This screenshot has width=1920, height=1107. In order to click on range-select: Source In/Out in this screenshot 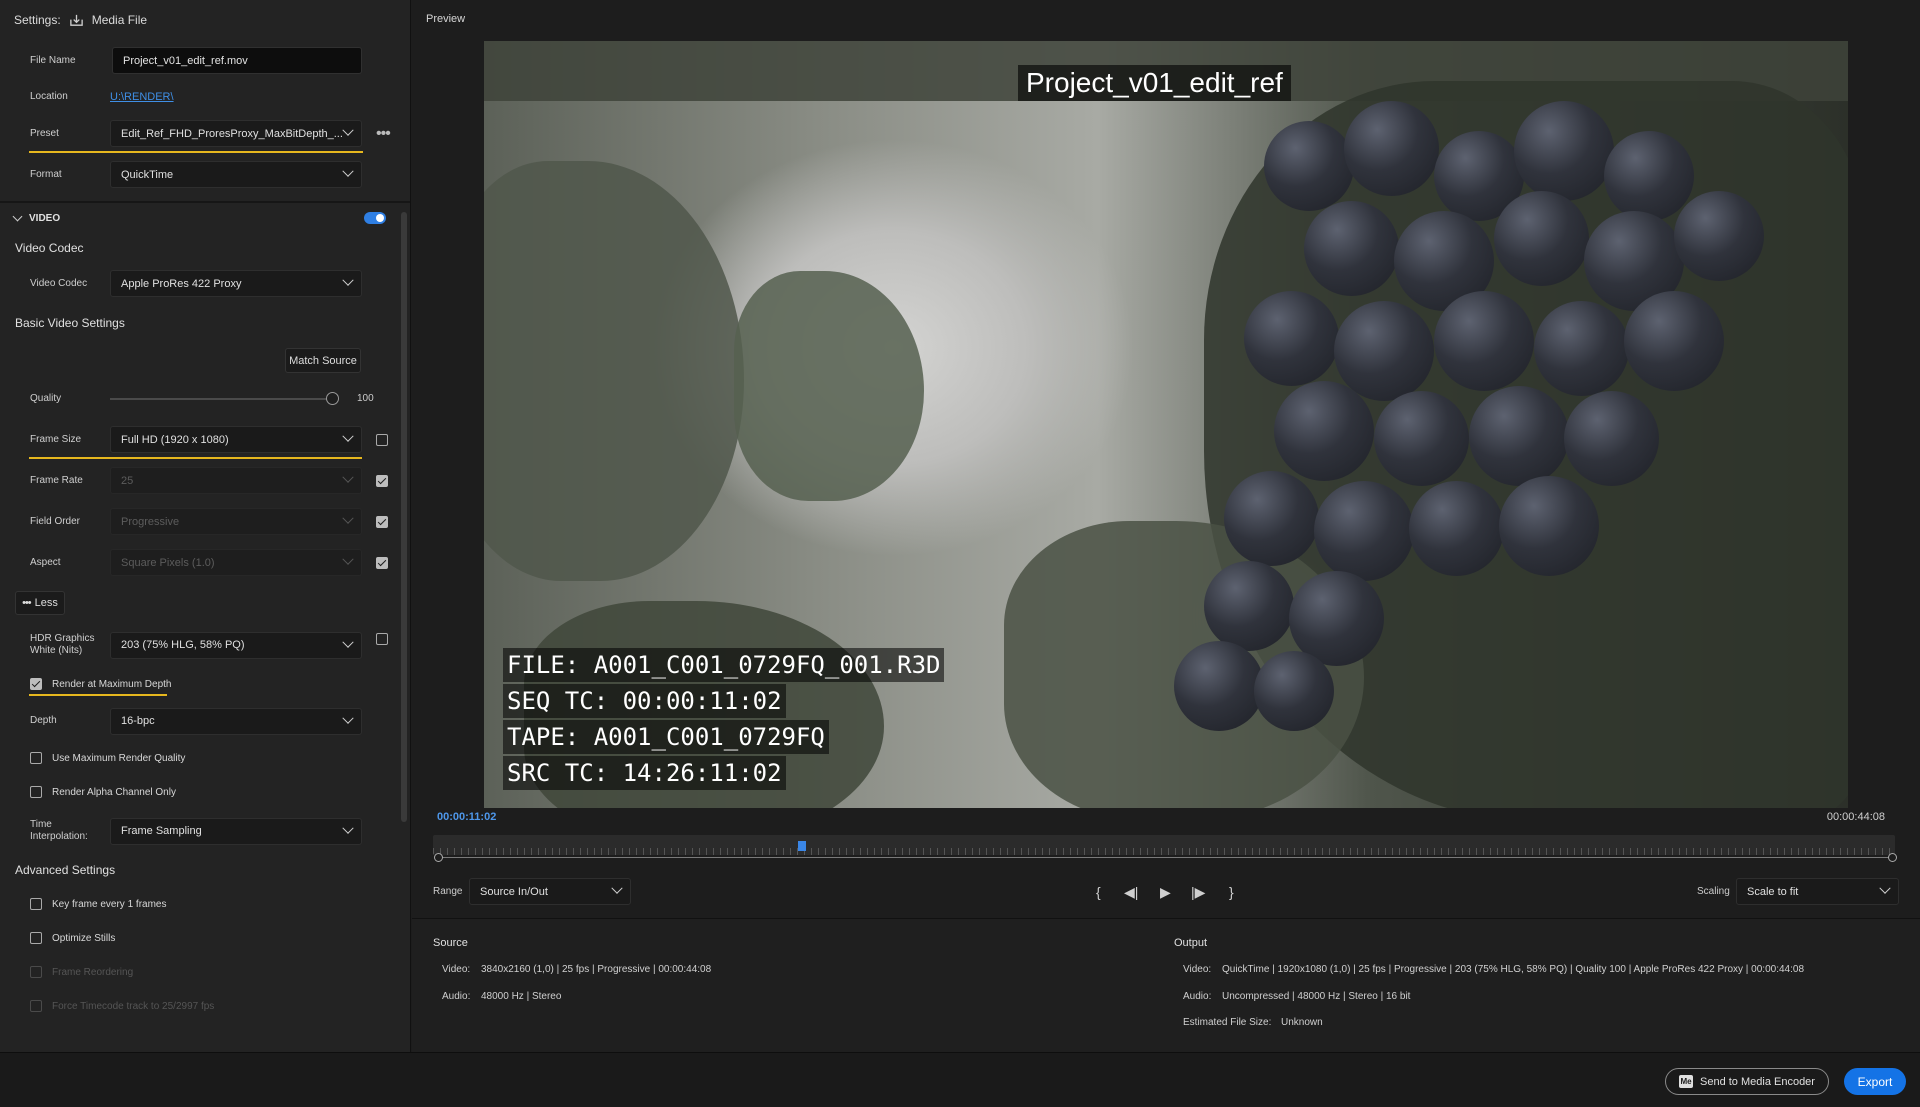, I will do `click(550, 891)`.